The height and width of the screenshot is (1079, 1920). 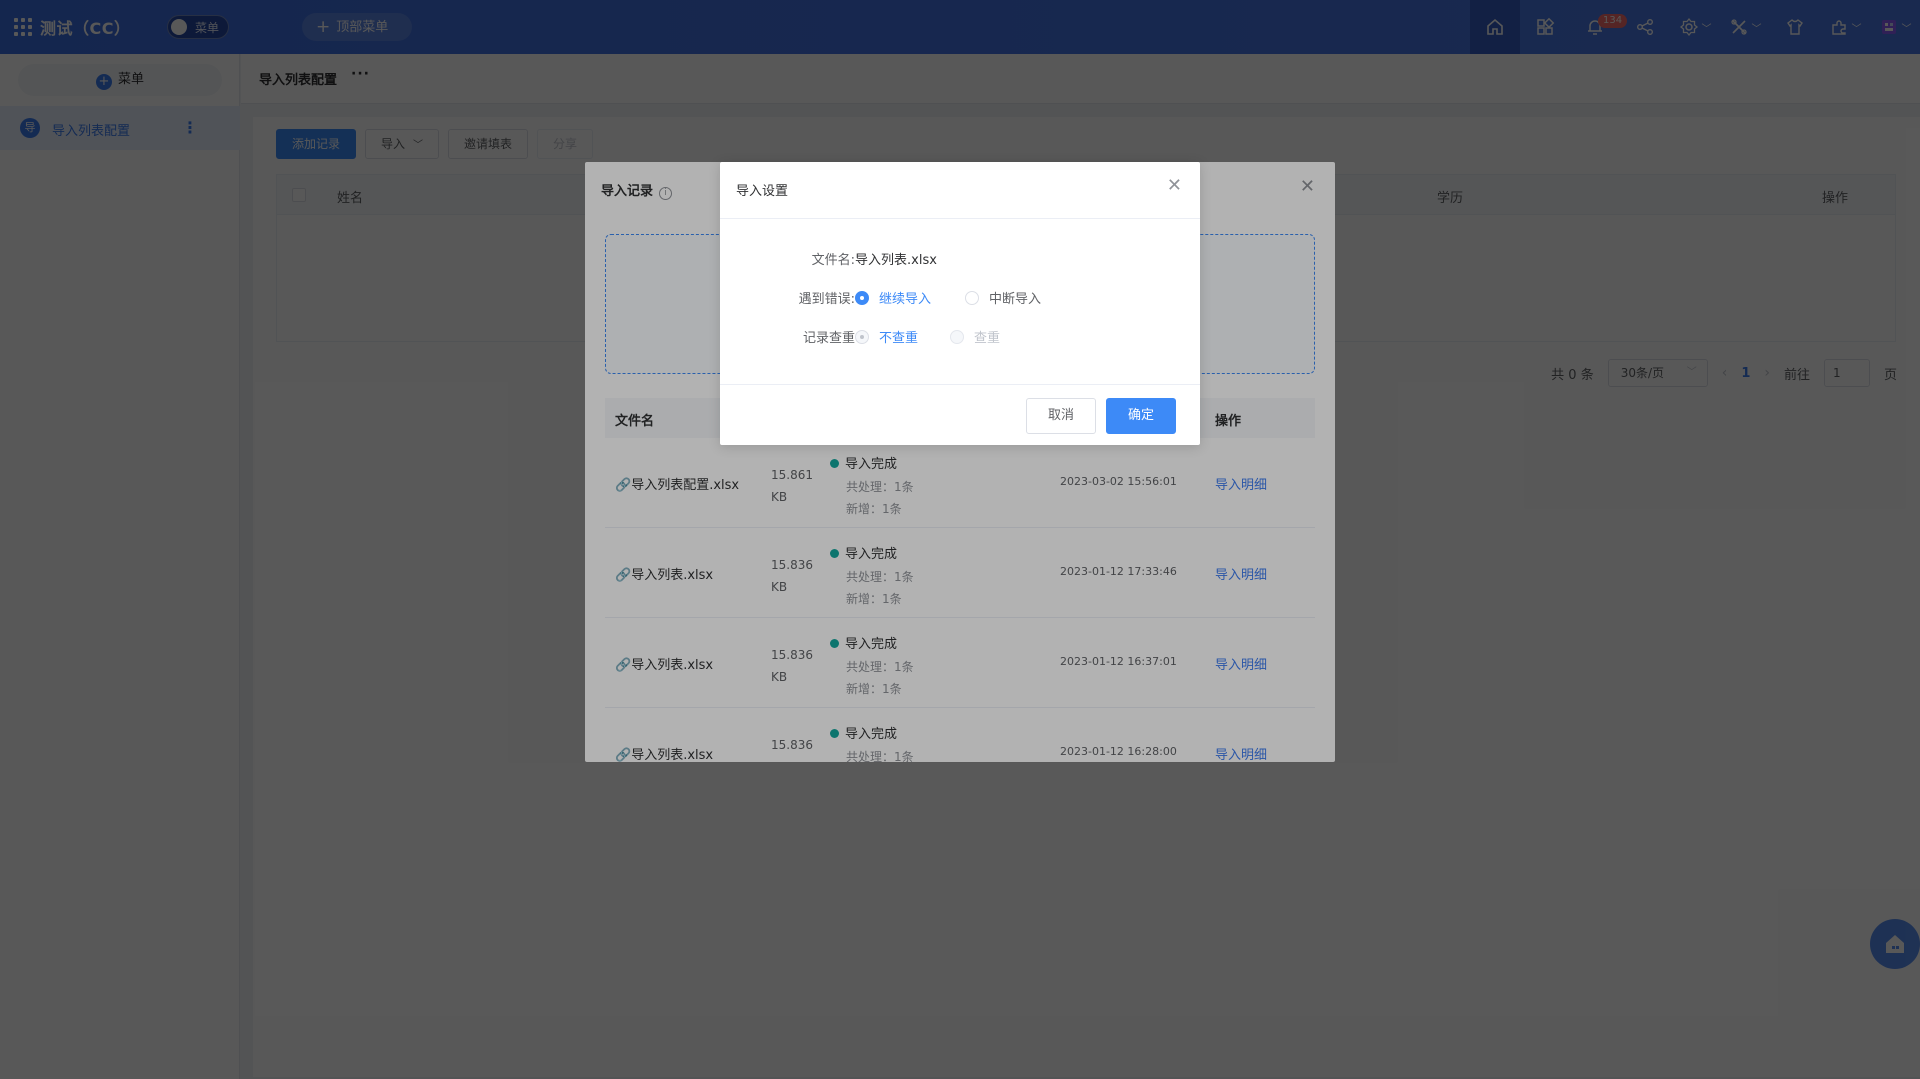 I want to click on continue-import-radio: 继续导入, so click(x=893, y=297).